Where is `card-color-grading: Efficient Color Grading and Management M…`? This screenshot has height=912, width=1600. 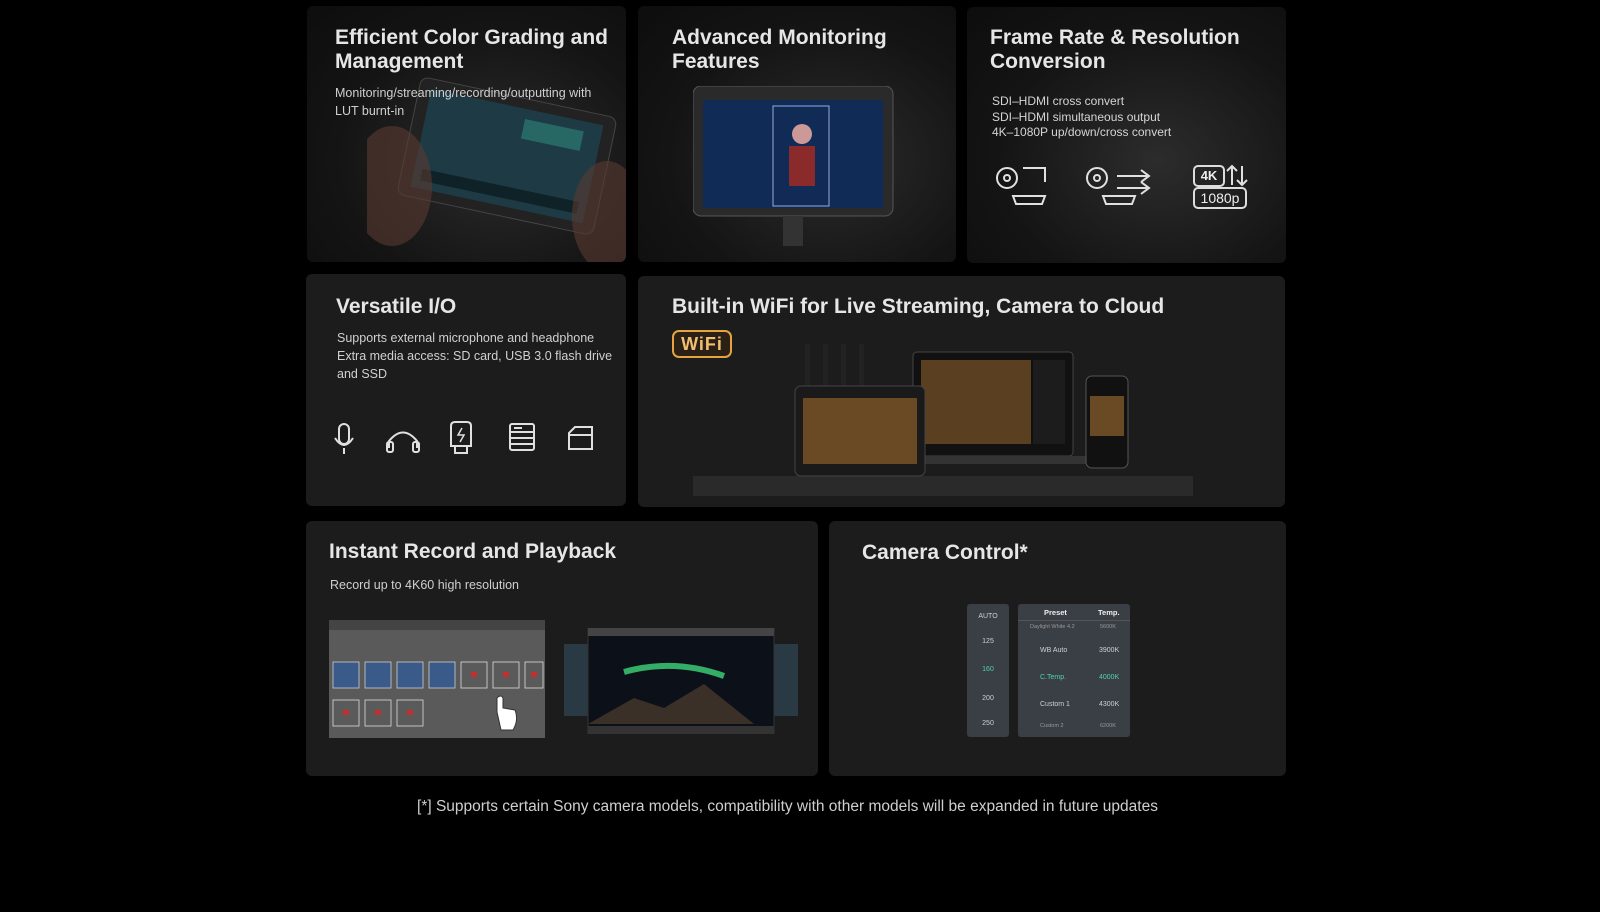
card-color-grading: Efficient Color Grading and Management M… is located at coordinates (466, 134).